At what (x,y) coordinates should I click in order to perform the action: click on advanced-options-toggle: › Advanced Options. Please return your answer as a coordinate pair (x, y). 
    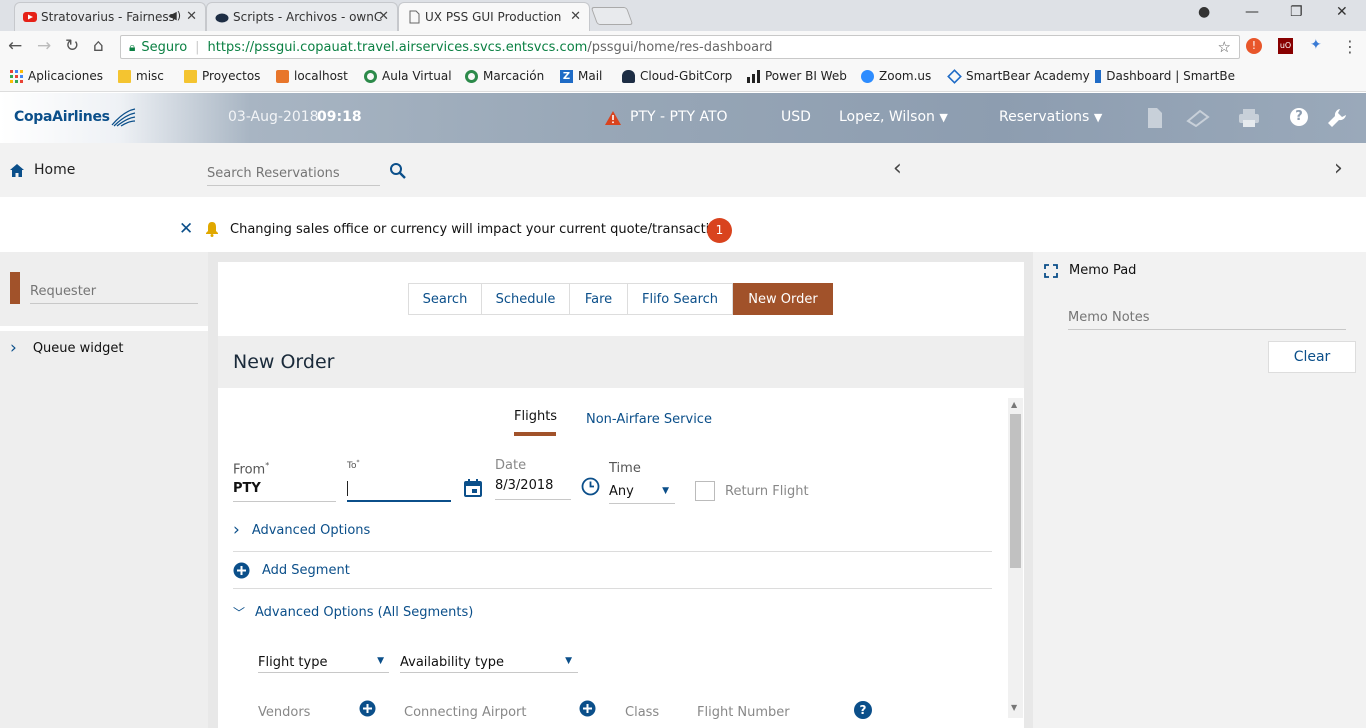
    Looking at the image, I should click on (301, 530).